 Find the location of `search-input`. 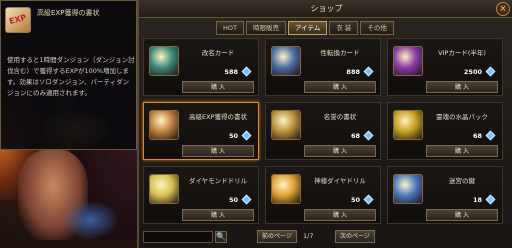

search-input is located at coordinates (178, 237).